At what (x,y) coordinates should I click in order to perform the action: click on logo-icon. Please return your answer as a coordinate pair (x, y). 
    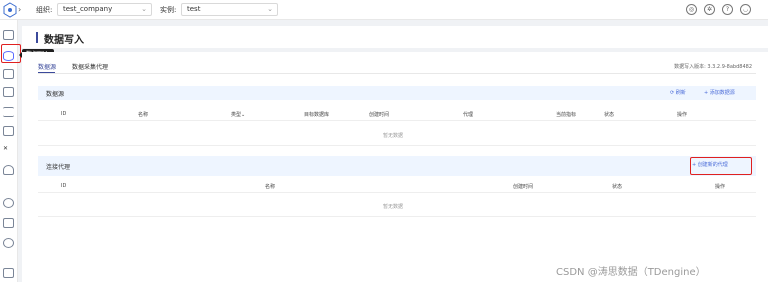
    Looking at the image, I should click on (10, 10).